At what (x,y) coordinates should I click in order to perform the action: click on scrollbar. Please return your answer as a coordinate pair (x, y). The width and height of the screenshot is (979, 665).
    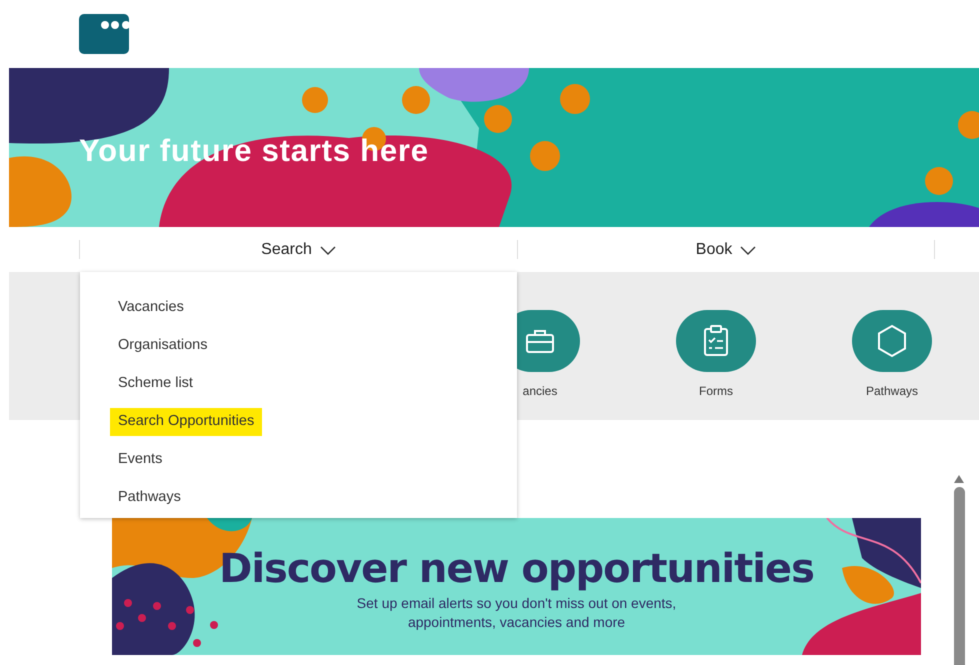
    Looking at the image, I should click on (959, 570).